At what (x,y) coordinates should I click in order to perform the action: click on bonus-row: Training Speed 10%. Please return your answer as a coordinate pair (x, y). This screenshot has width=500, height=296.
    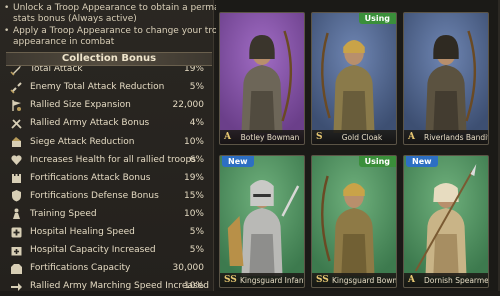
    Looking at the image, I should click on (106, 214).